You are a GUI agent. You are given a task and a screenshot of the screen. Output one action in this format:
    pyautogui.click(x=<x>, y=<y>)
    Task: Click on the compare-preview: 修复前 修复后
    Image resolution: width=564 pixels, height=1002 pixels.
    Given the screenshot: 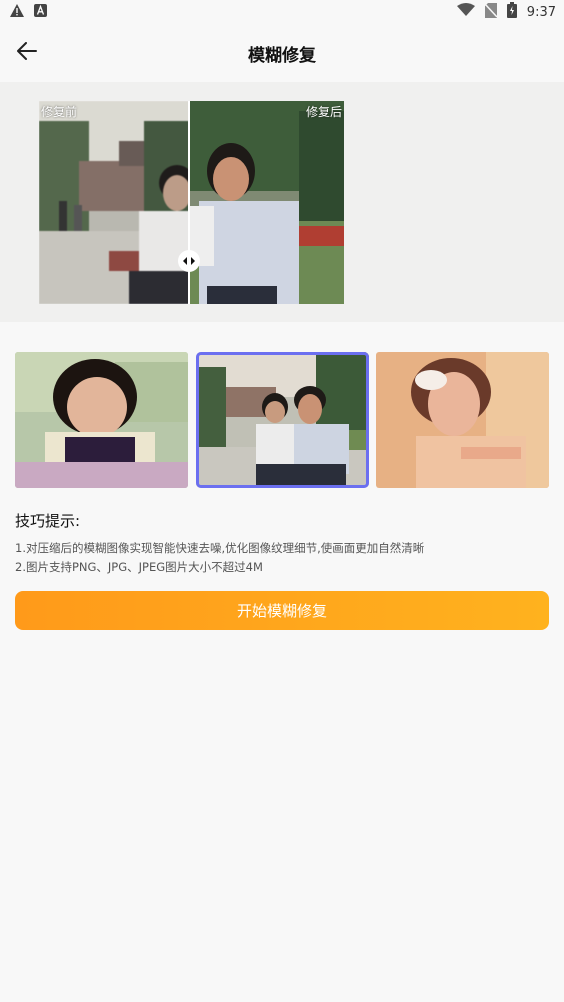 What is the action you would take?
    pyautogui.click(x=191, y=202)
    